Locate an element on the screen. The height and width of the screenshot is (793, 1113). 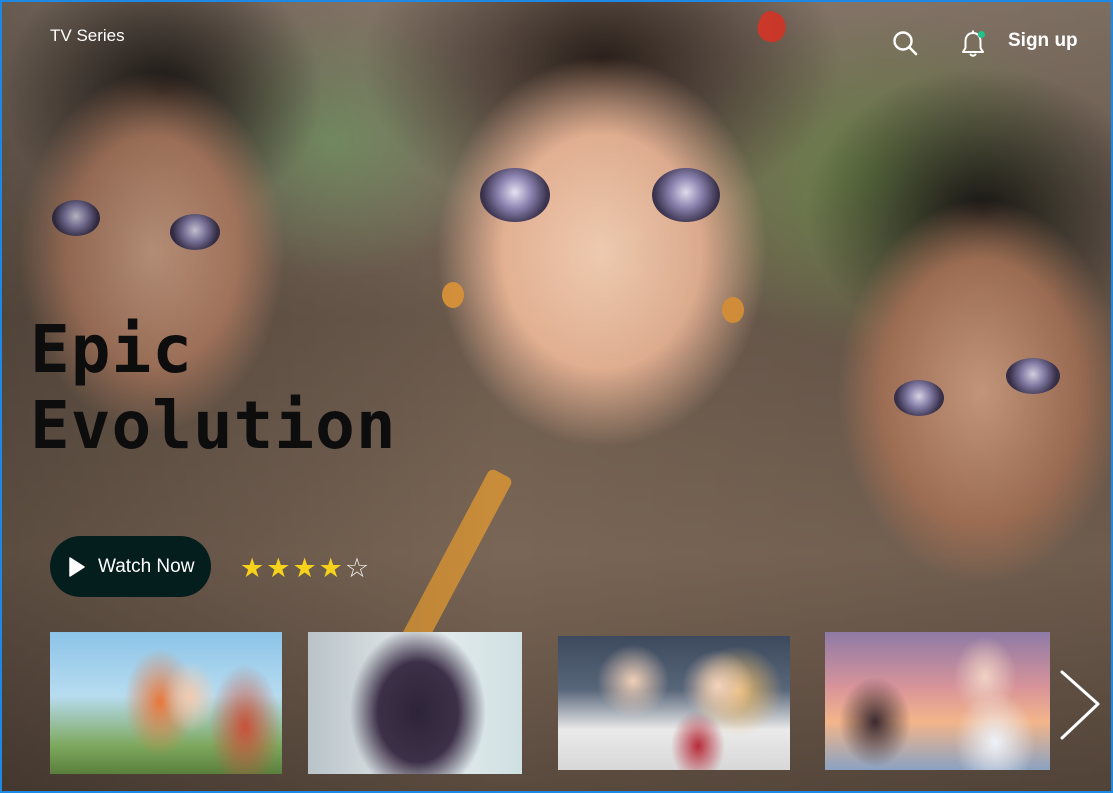
notifications-button is located at coordinates (973, 44).